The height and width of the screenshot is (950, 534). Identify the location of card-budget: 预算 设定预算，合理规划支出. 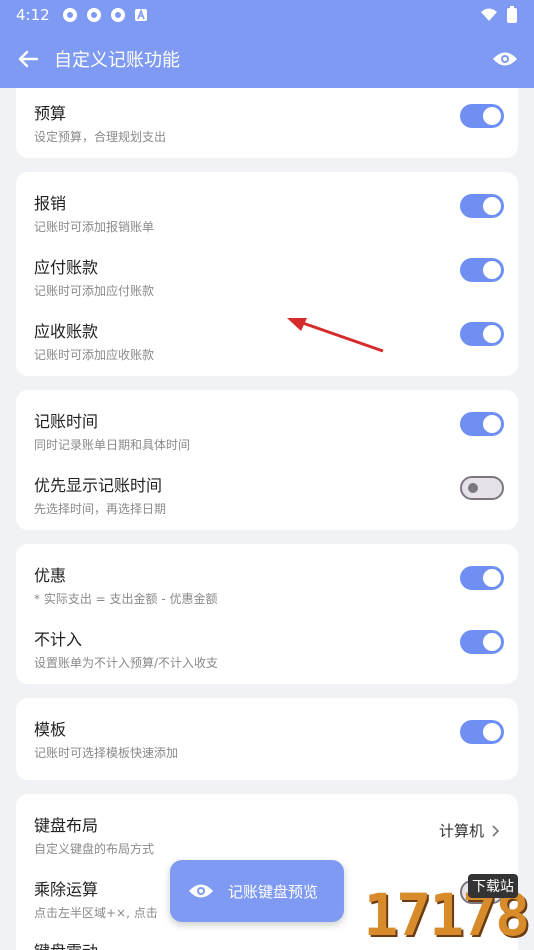
(267, 123).